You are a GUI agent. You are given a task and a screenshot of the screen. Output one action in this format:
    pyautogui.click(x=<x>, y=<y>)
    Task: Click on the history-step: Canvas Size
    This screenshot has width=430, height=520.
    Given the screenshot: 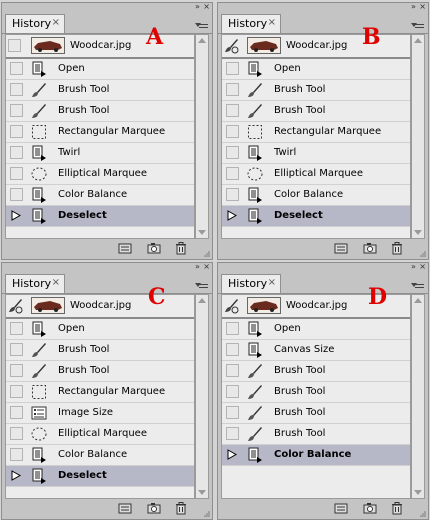 What is the action you would take?
    pyautogui.click(x=316, y=350)
    